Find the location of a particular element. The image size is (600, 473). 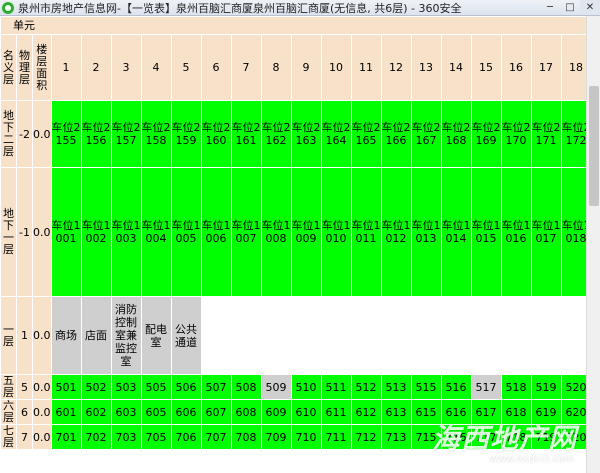

unit-cell: 515 is located at coordinates (426, 387).